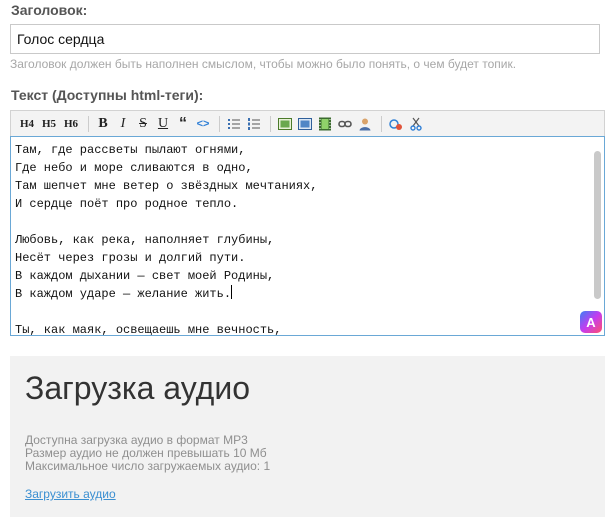  What do you see at coordinates (49, 124) in the screenshot?
I see `h5-button: H5` at bounding box center [49, 124].